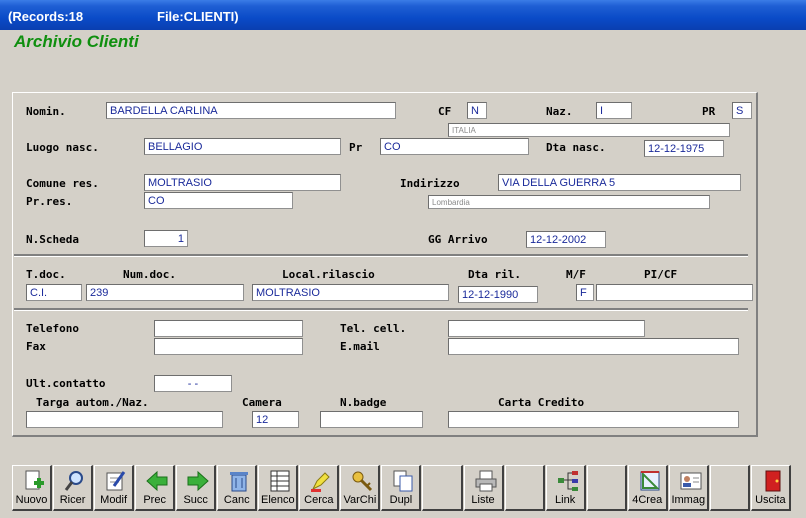 This screenshot has height=518, width=806. What do you see at coordinates (124, 419) in the screenshot?
I see `targa-field` at bounding box center [124, 419].